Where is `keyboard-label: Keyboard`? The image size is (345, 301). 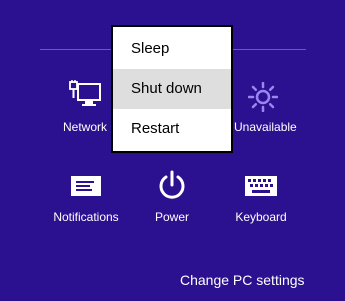 keyboard-label: Keyboard is located at coordinates (261, 217).